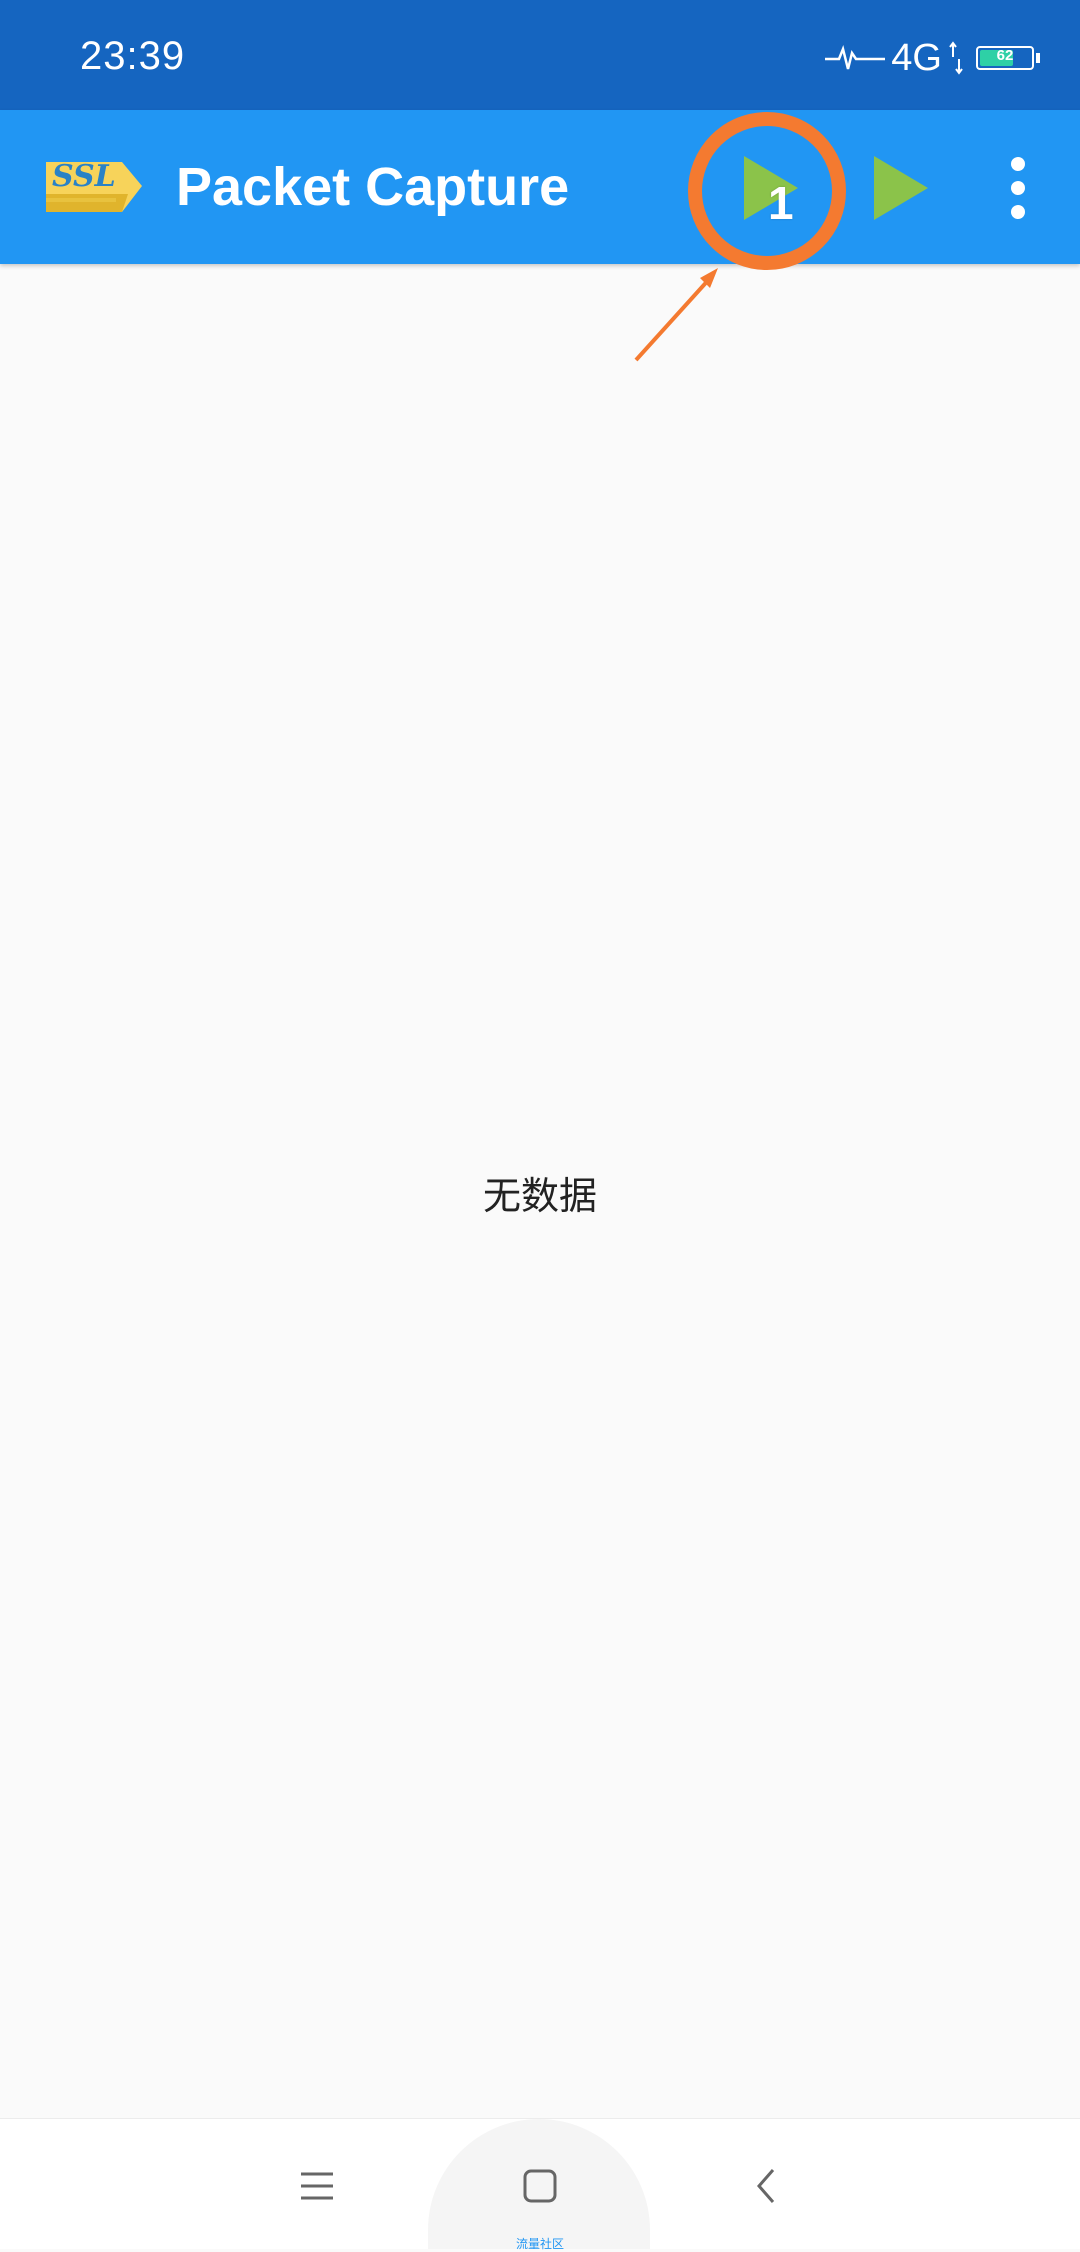 This screenshot has width=1080, height=2252. I want to click on status-indicators: 4G 62, so click(932, 58).